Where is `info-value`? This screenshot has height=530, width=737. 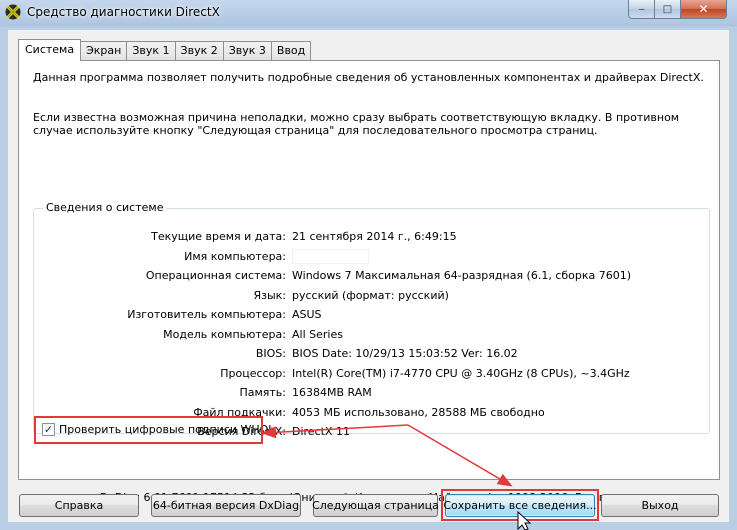
info-value is located at coordinates (329, 256).